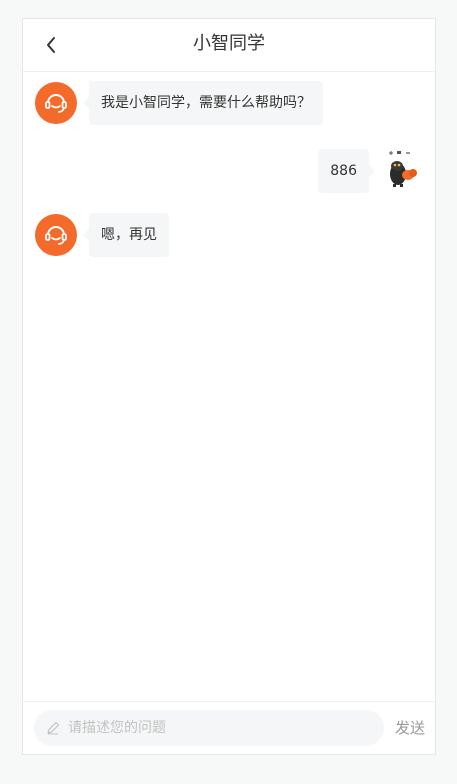 The width and height of the screenshot is (457, 784). I want to click on header: 小智同学, so click(229, 45).